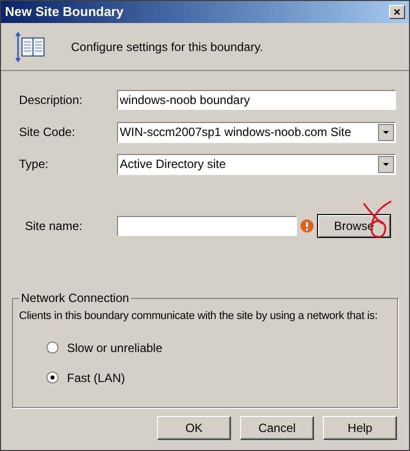 The height and width of the screenshot is (451, 410). Describe the element at coordinates (194, 428) in the screenshot. I see `dialog-button: OK` at that location.